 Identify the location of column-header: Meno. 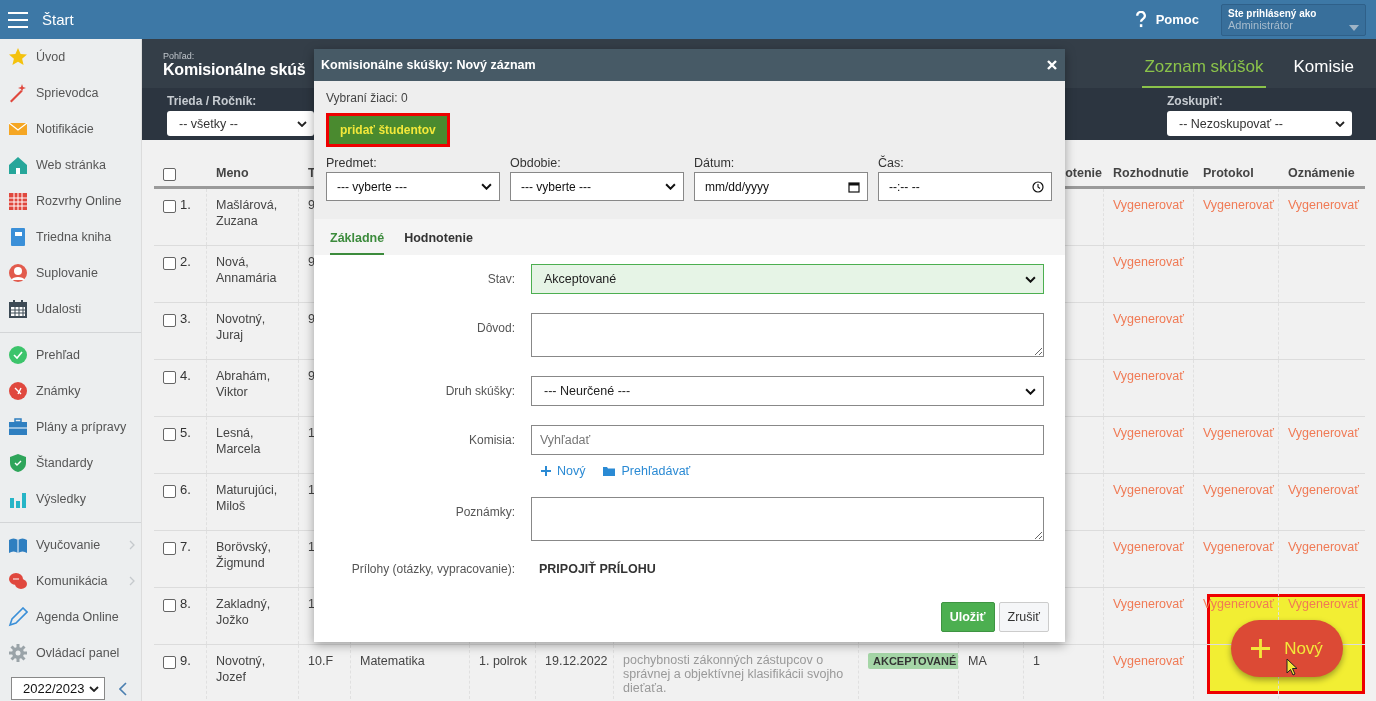
(232, 173).